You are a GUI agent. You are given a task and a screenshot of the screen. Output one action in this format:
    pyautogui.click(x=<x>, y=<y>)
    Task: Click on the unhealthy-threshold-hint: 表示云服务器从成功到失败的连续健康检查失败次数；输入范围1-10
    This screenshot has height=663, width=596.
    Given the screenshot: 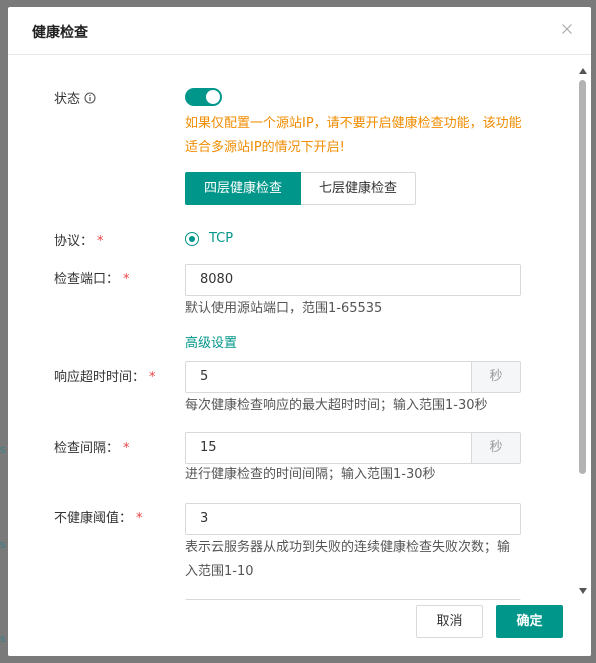 What is the action you would take?
    pyautogui.click(x=348, y=559)
    